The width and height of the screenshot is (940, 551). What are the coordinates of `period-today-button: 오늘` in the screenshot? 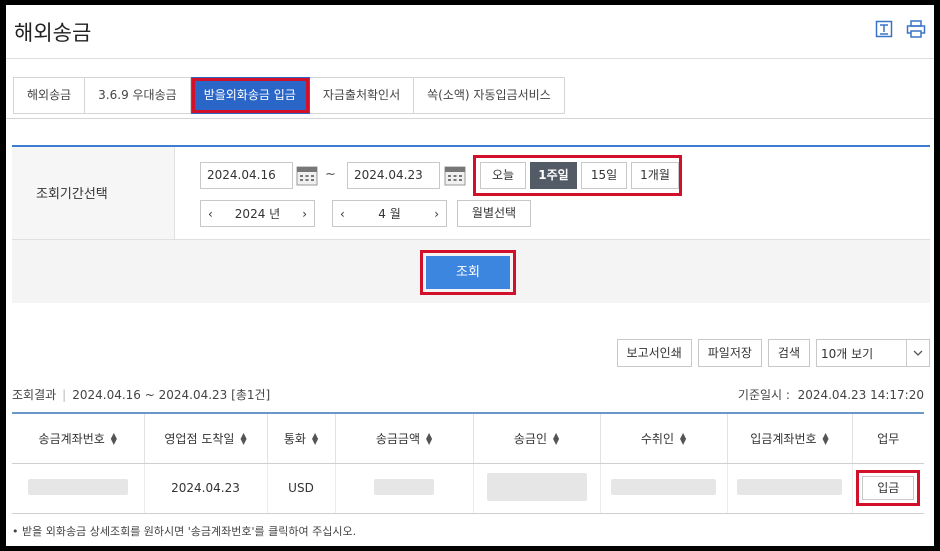 It's located at (503, 175).